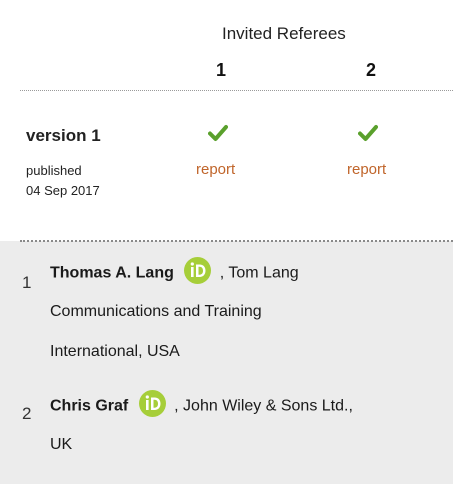  What do you see at coordinates (156, 311) in the screenshot?
I see `referee-affiliation-line: Communications and Training` at bounding box center [156, 311].